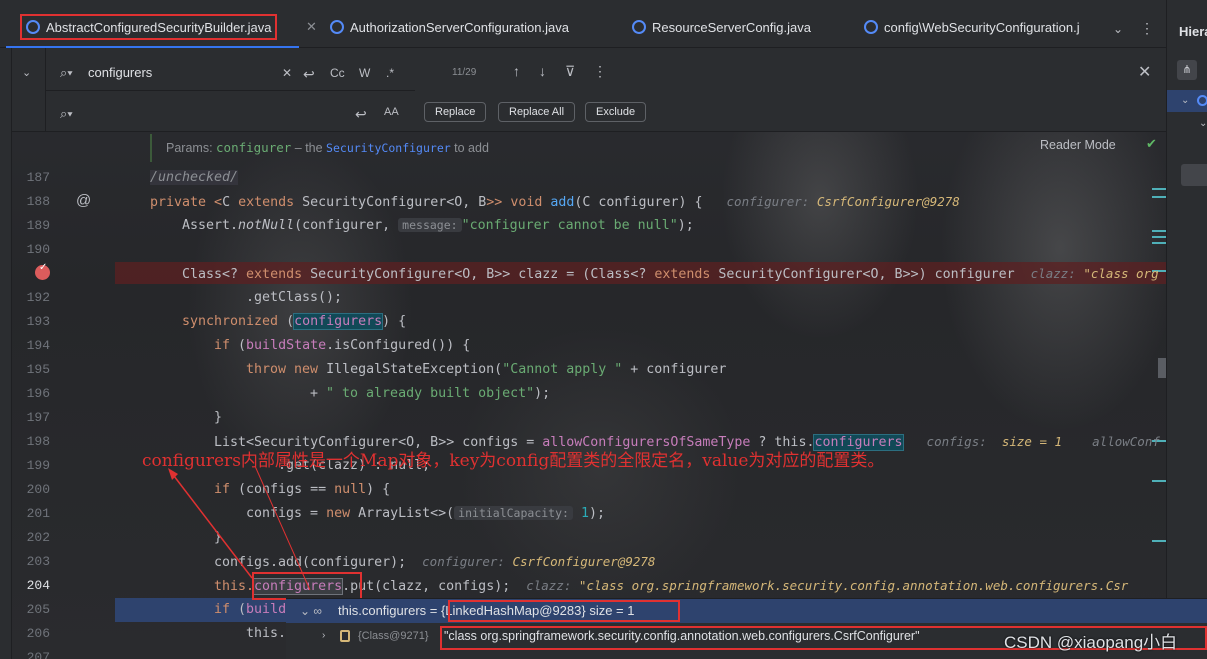 The height and width of the screenshot is (659, 1207). I want to click on chevron-right-icon: ›, so click(323, 635).